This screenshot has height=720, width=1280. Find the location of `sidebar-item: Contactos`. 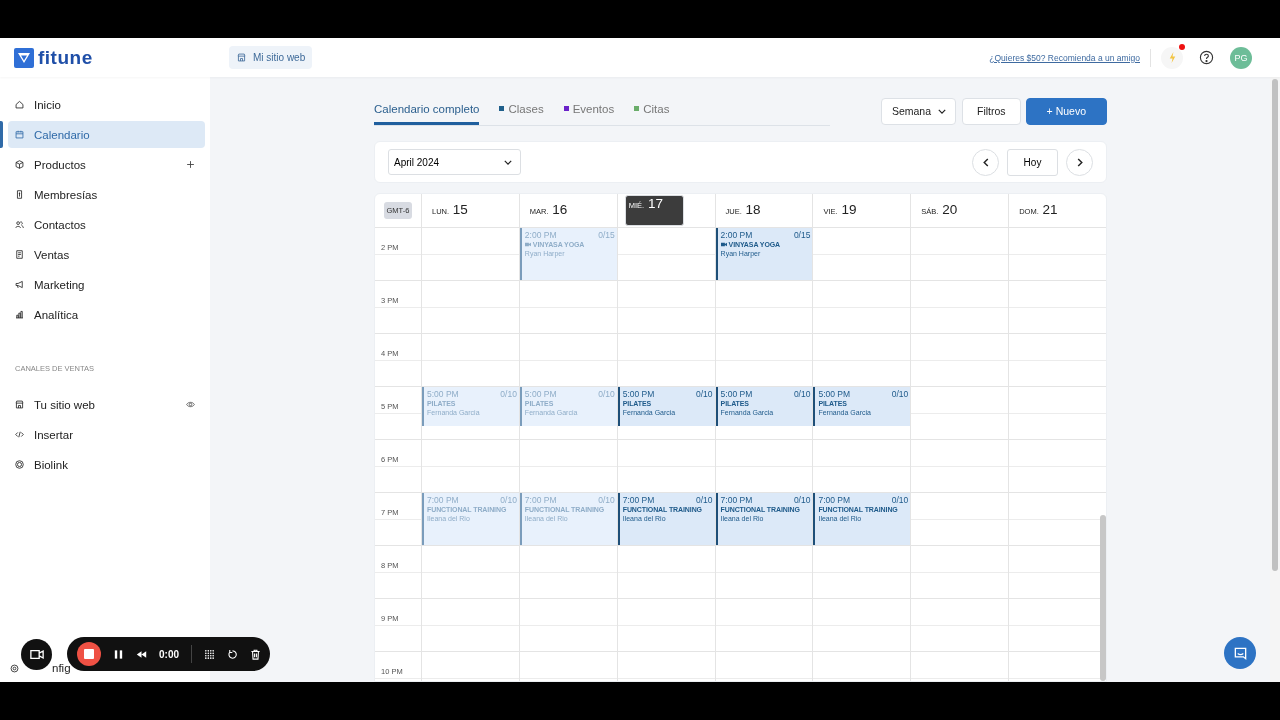

sidebar-item: Contactos is located at coordinates (106, 224).